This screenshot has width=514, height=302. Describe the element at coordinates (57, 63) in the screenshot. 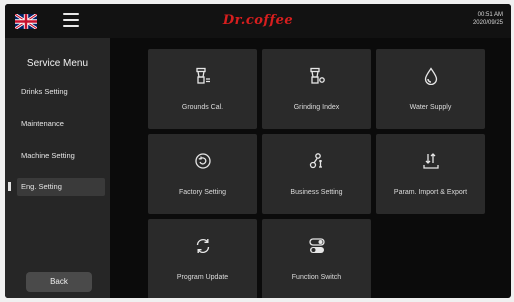

I see `sidebar-title: Service Menu` at that location.